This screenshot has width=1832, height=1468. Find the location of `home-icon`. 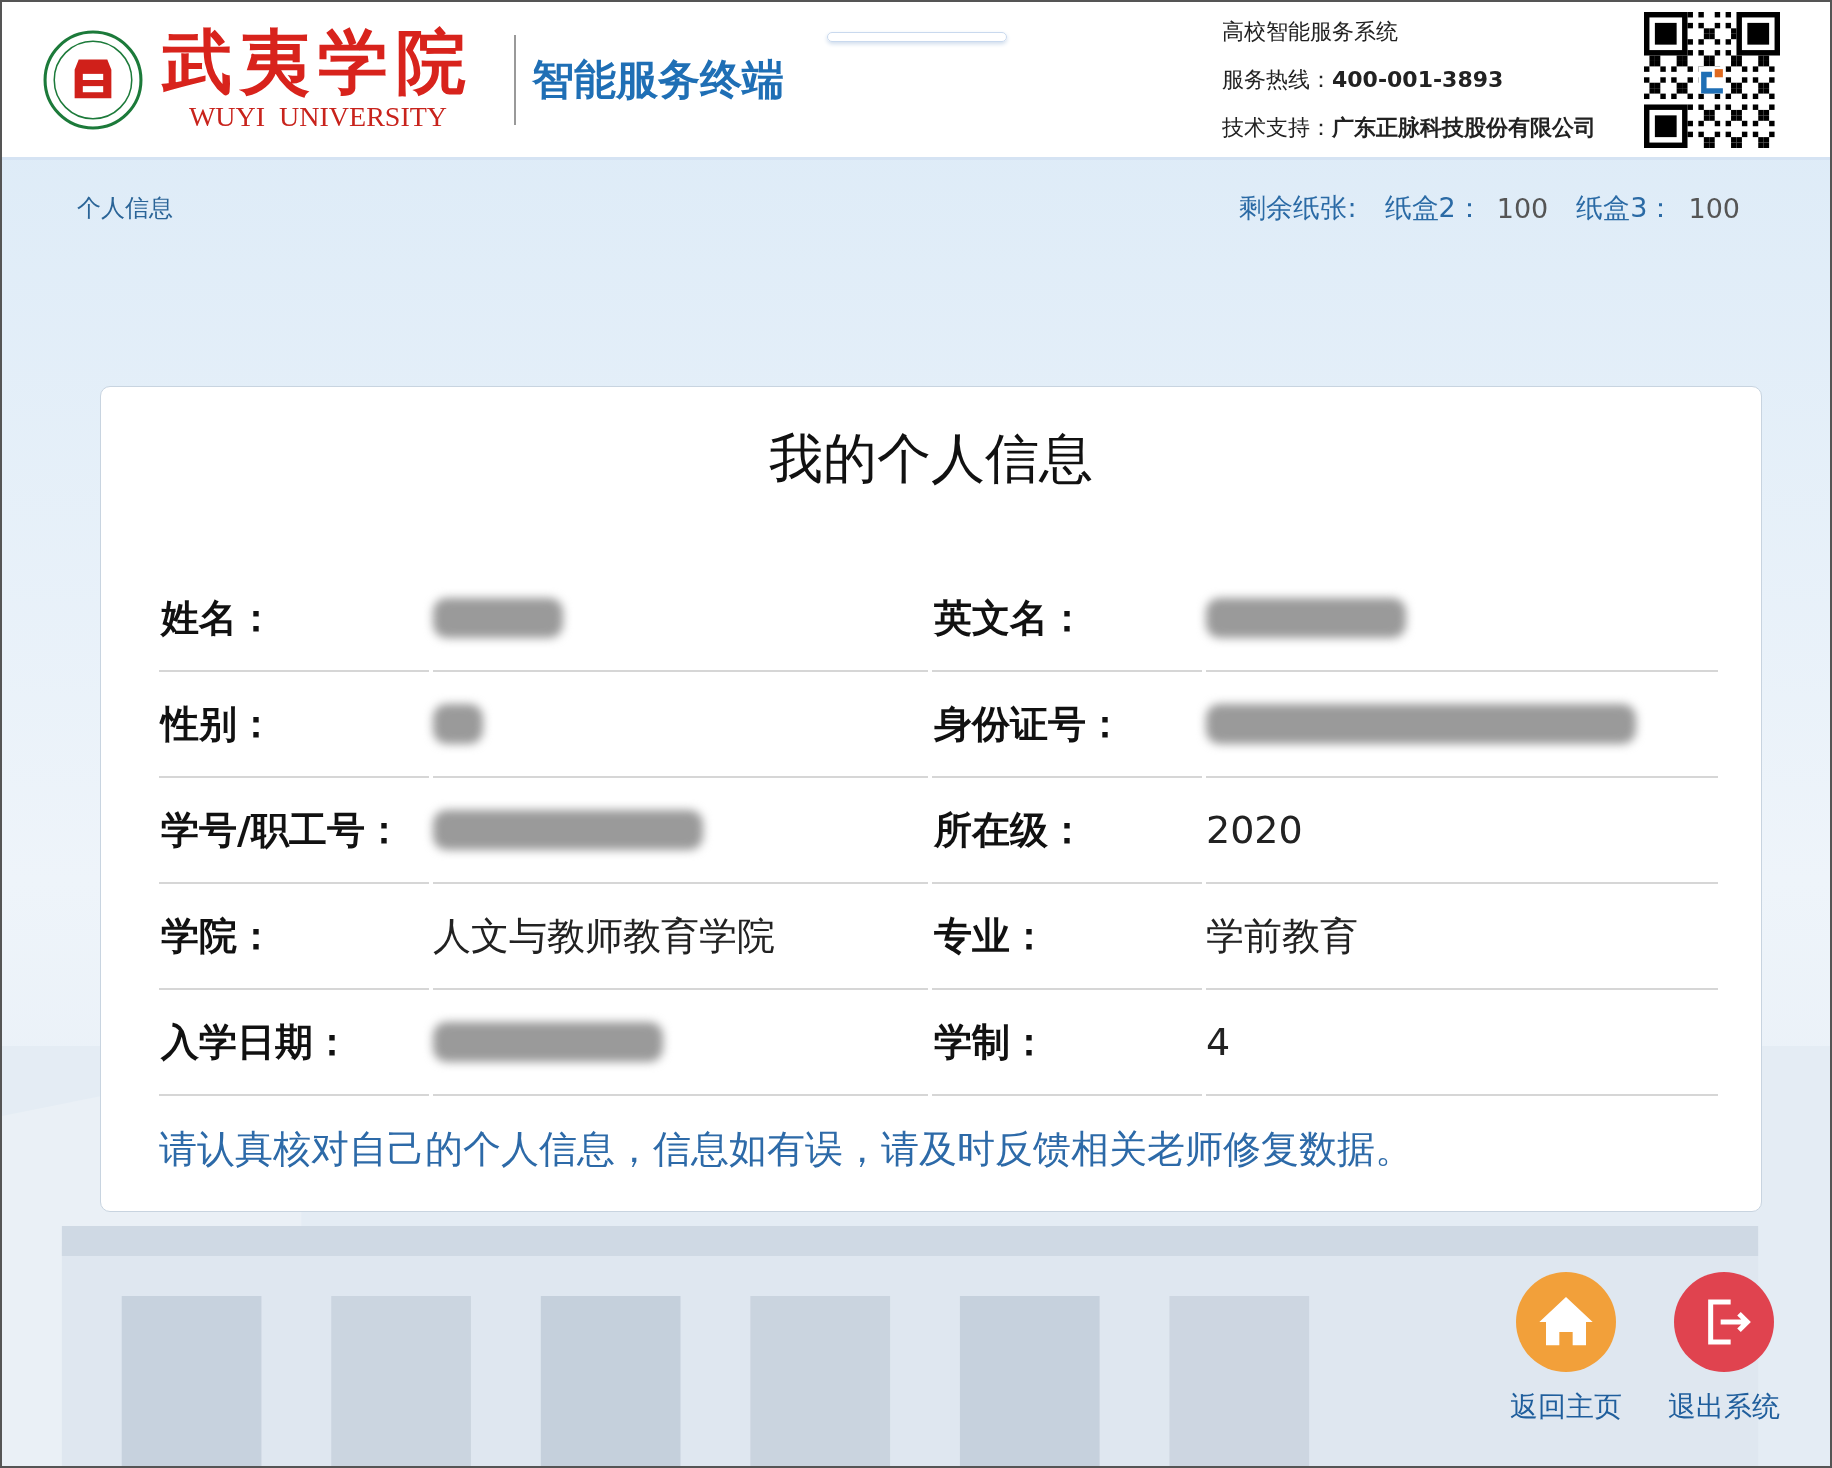

home-icon is located at coordinates (1566, 1322).